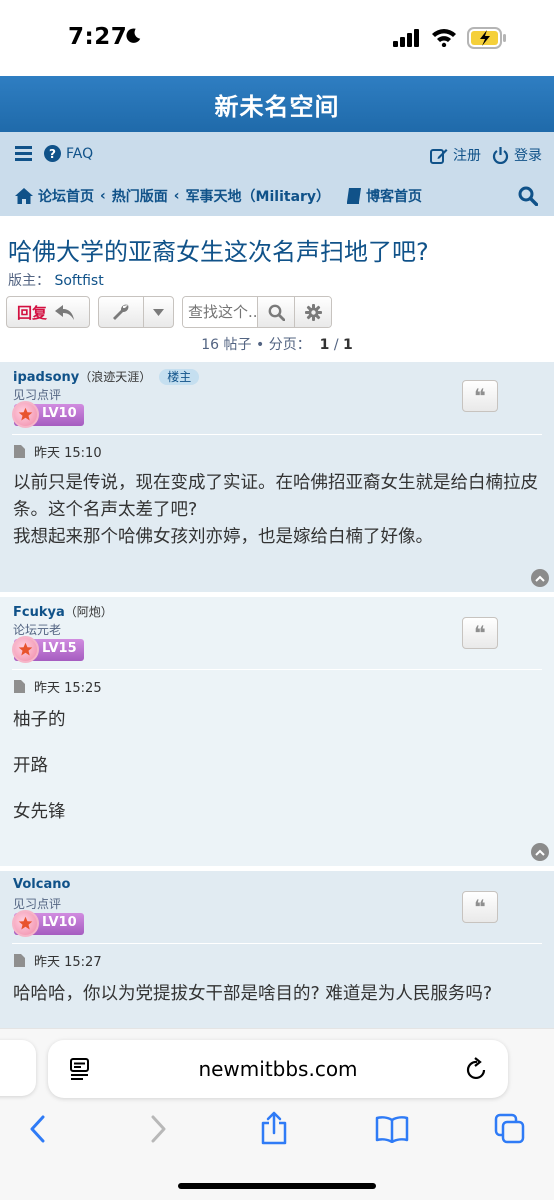 This screenshot has height=1200, width=554. I want to click on faq-label: FAQ, so click(80, 153).